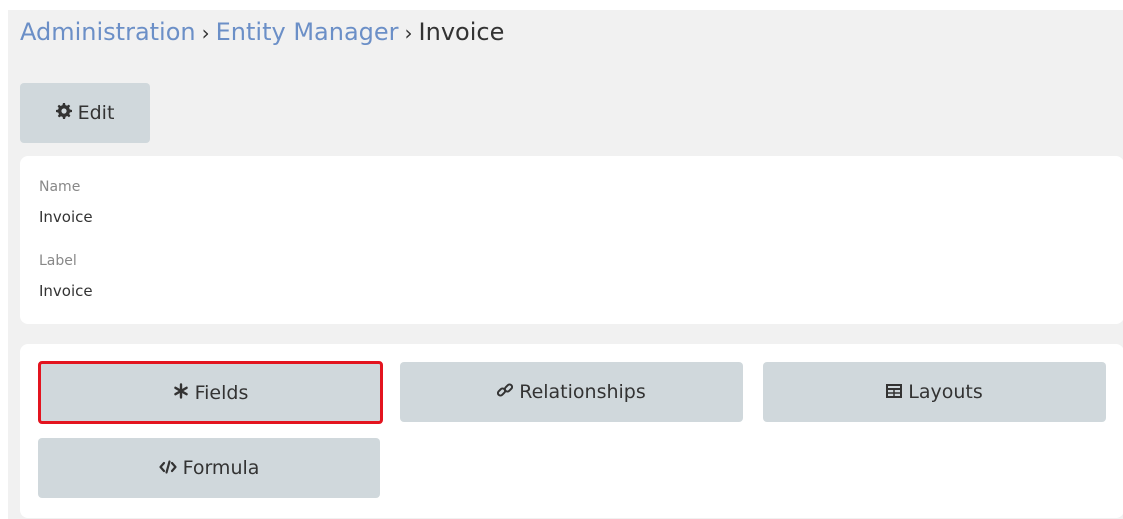  What do you see at coordinates (170, 468) in the screenshot?
I see `code-icon` at bounding box center [170, 468].